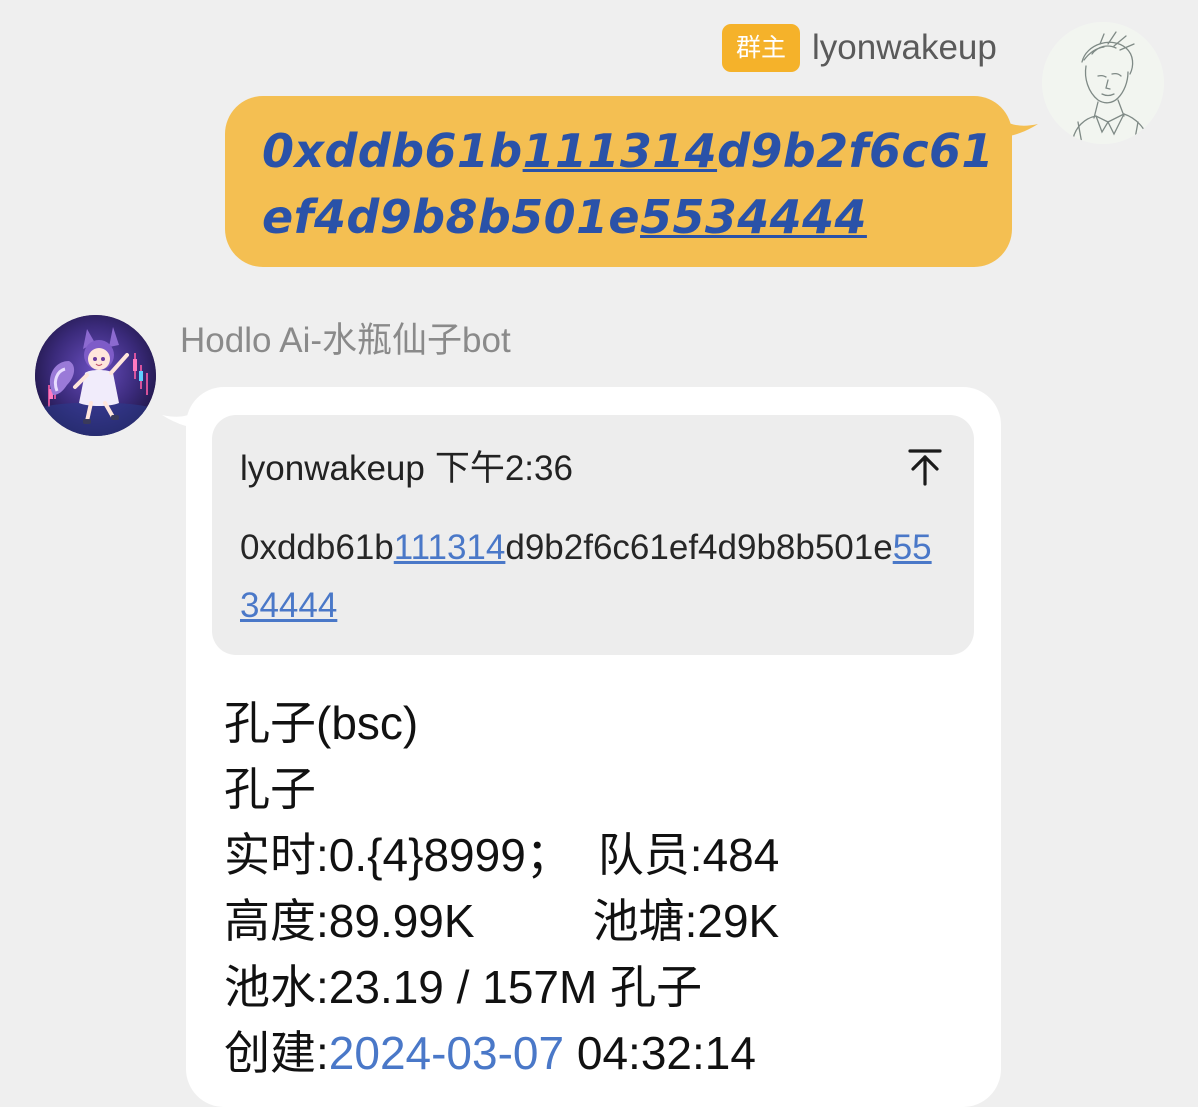  What do you see at coordinates (345, 341) in the screenshot?
I see `bot-name: Hodlo Ai-水瓶仙子bot` at bounding box center [345, 341].